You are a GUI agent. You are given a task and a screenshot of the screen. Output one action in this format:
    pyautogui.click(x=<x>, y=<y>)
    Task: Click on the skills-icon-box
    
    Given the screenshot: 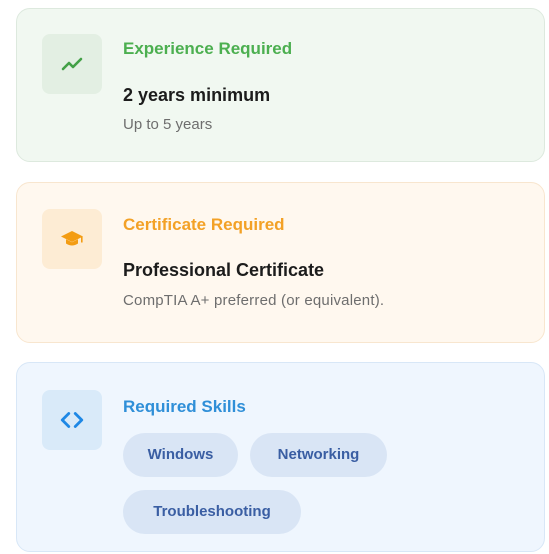 What is the action you would take?
    pyautogui.click(x=72, y=420)
    